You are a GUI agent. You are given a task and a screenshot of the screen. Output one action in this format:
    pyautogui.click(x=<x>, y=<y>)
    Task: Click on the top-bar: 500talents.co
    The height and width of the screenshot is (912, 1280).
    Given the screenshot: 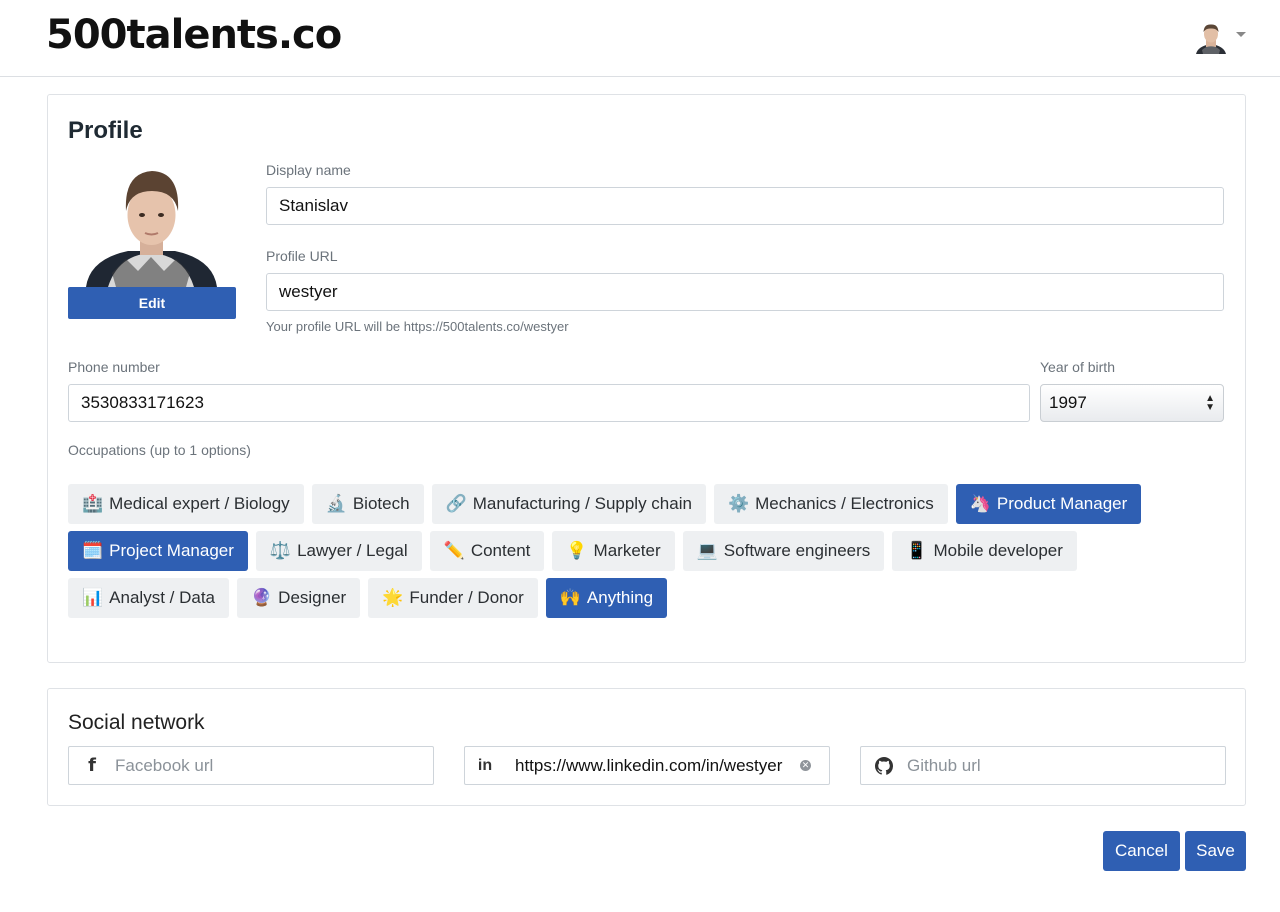 What is the action you would take?
    pyautogui.click(x=640, y=38)
    